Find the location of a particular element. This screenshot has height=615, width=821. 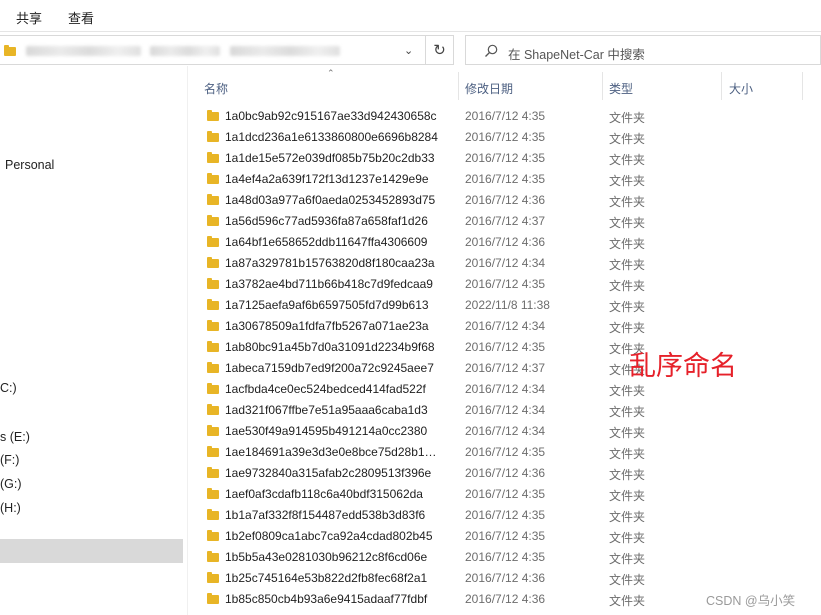

red-annotation: 乱序命名 is located at coordinates (683, 366).